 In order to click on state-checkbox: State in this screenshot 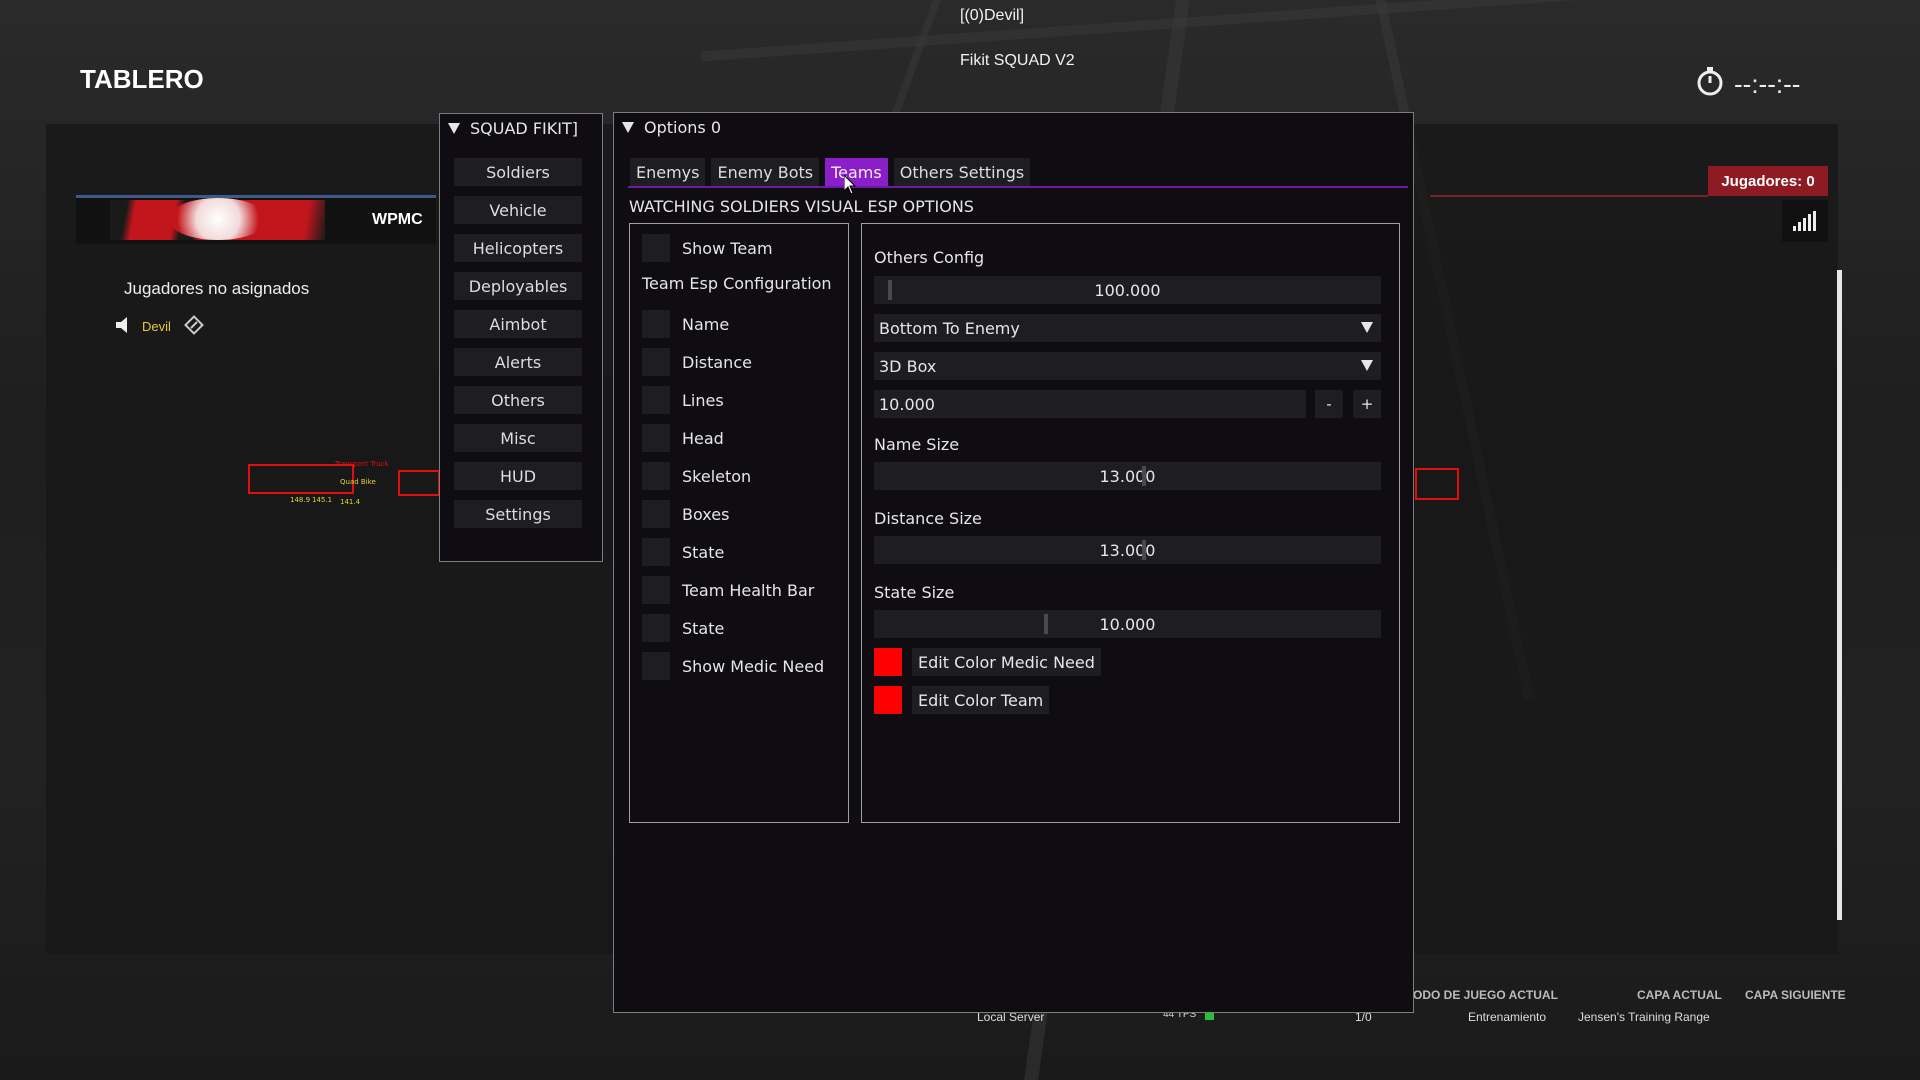, I will do `click(683, 552)`.